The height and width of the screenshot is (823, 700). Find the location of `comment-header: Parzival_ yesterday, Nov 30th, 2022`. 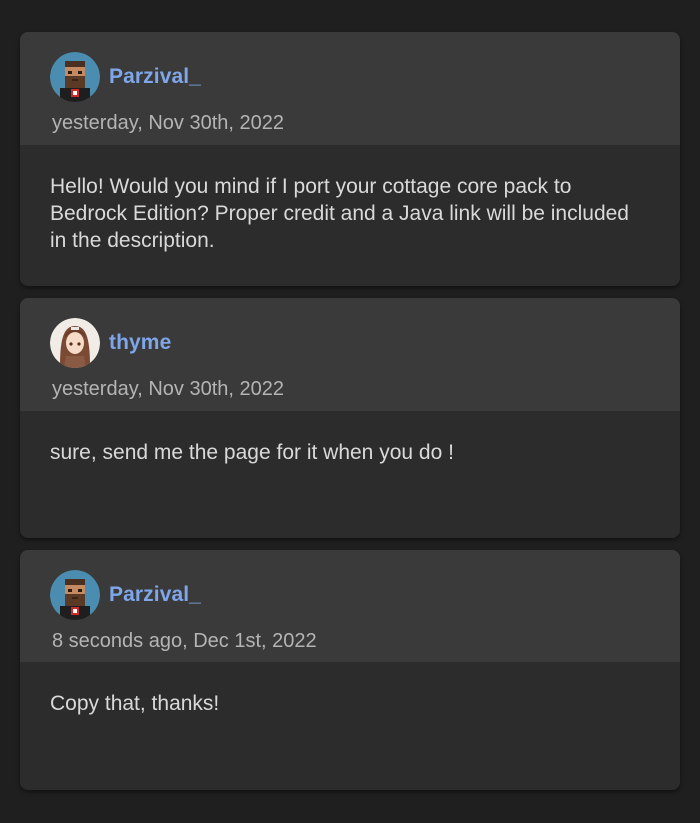

comment-header: Parzival_ yesterday, Nov 30th, 2022 is located at coordinates (350, 88).